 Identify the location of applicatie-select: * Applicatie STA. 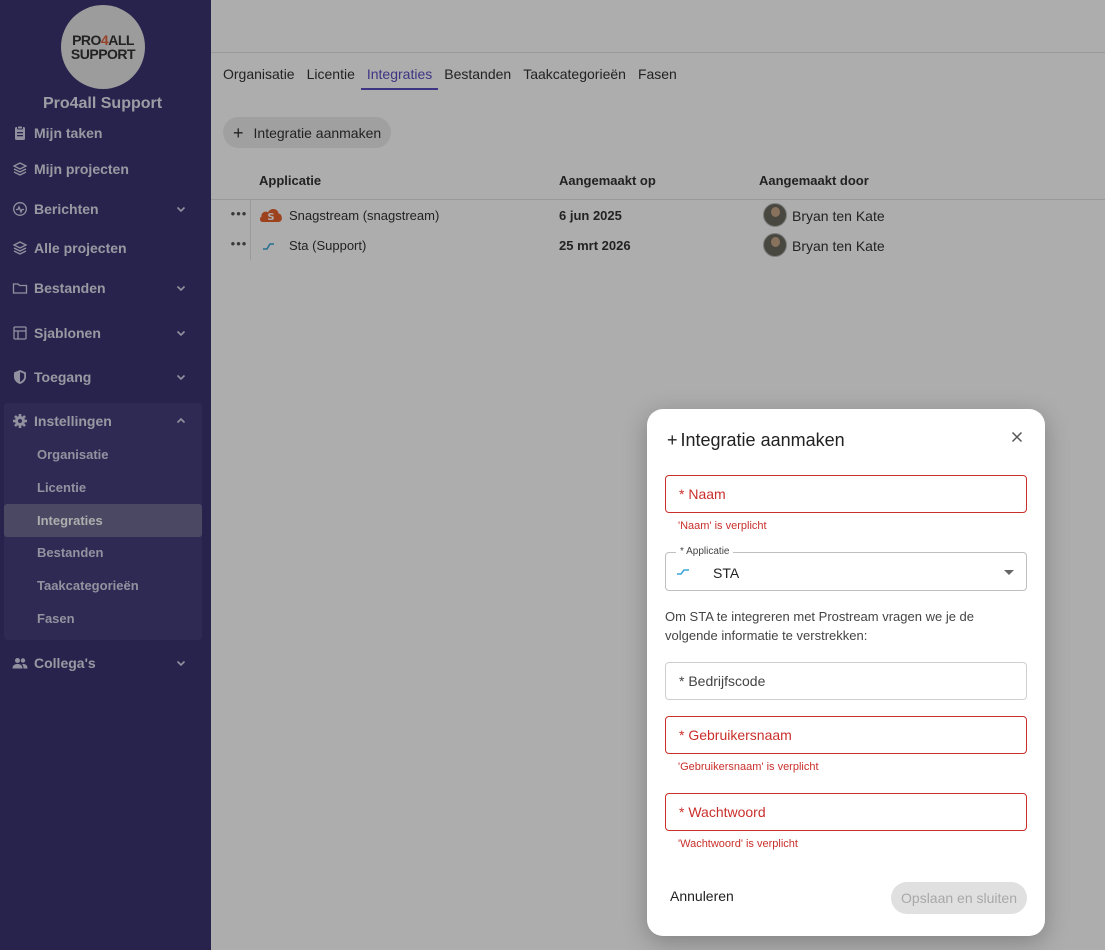
(846, 568).